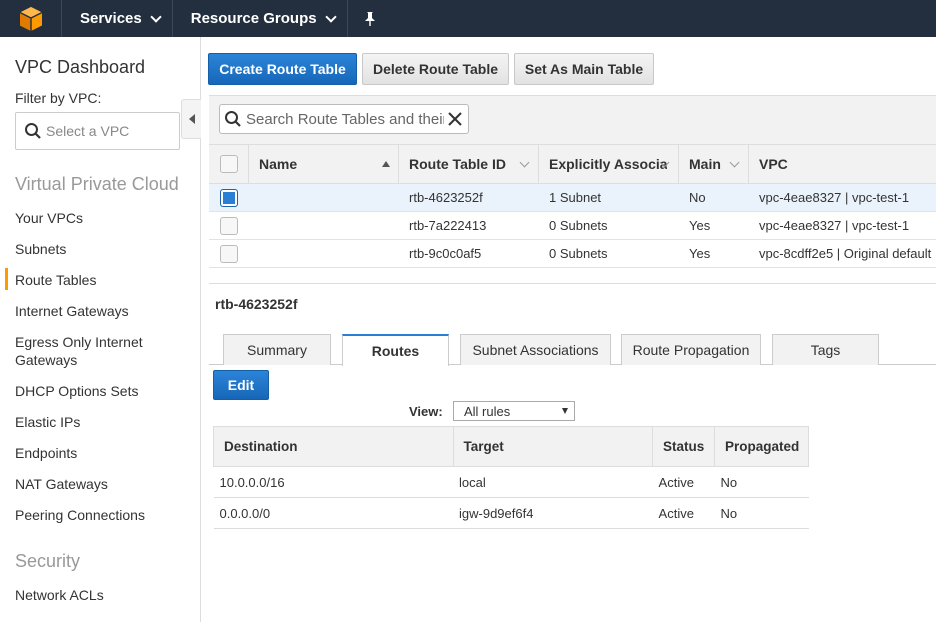 This screenshot has width=936, height=622. I want to click on sidebar-title: VPC Dashboard, so click(80, 67).